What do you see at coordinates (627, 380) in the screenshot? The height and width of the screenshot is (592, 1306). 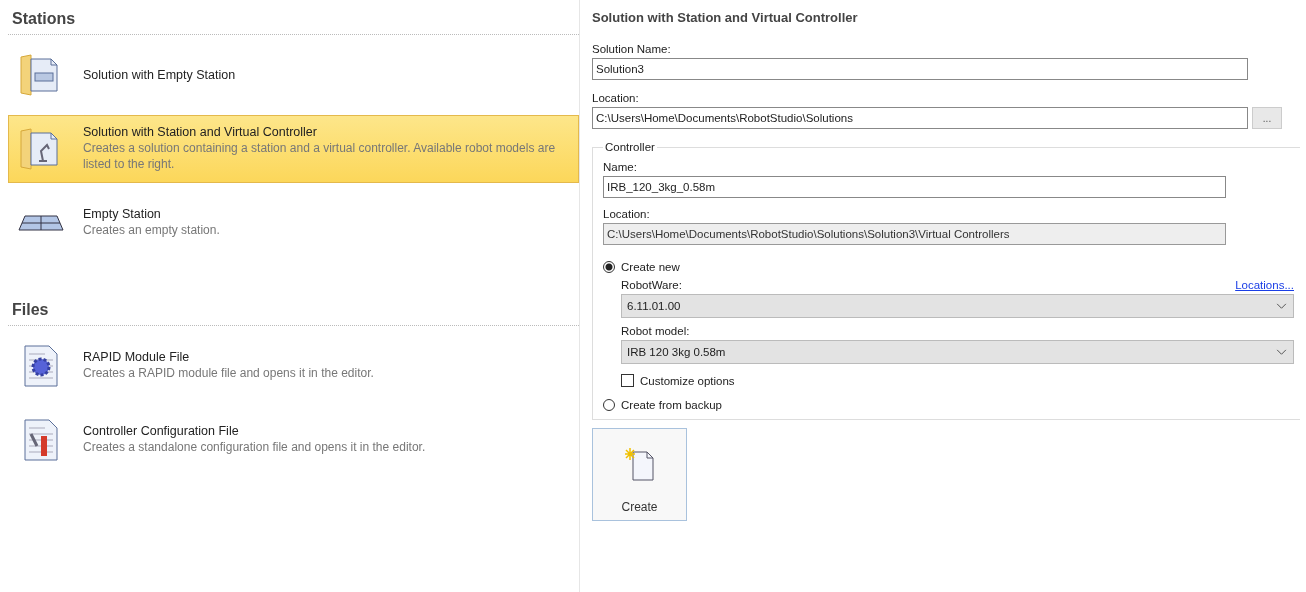 I see `checkbox` at bounding box center [627, 380].